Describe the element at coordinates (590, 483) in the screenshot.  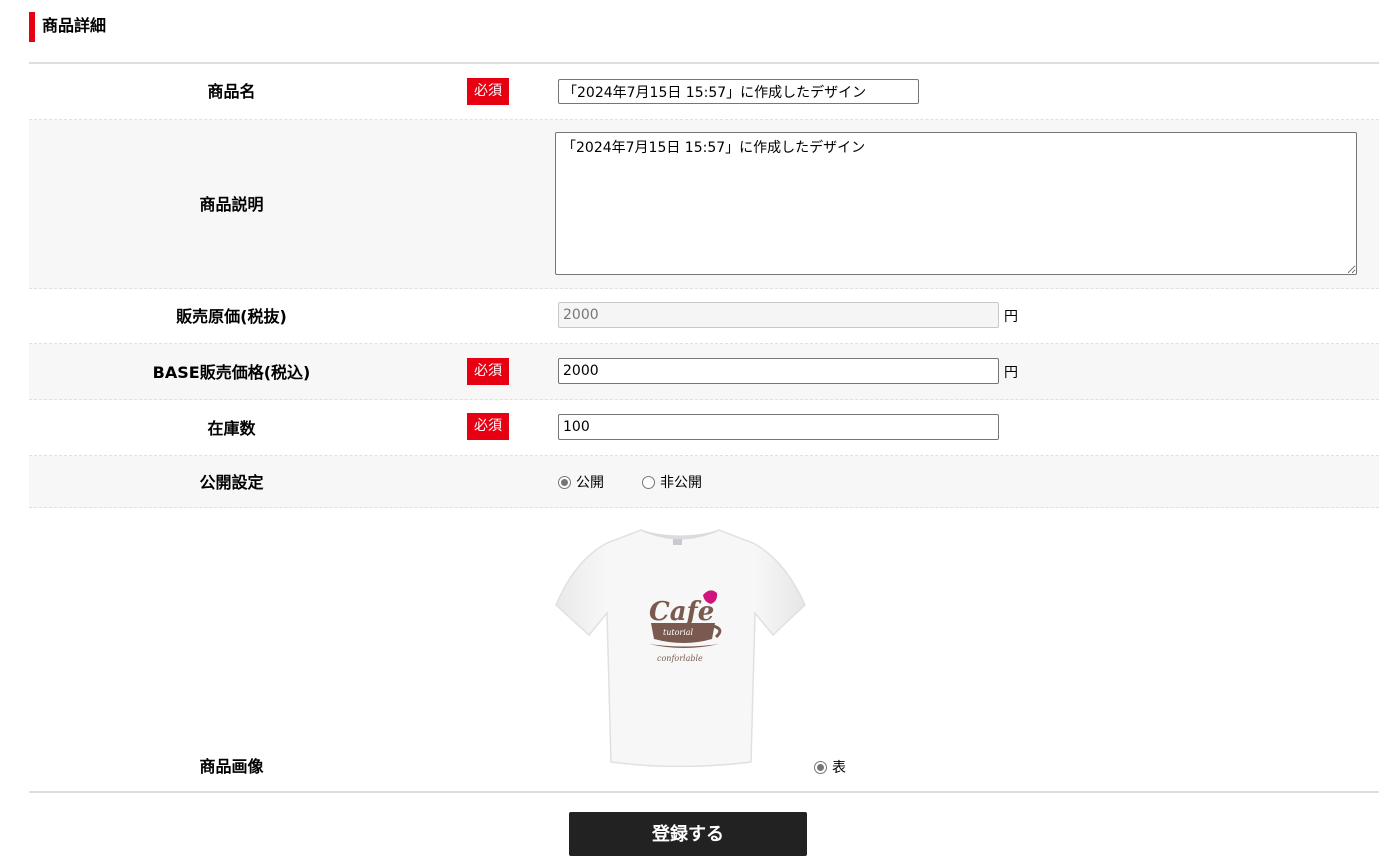
I see `radio-public-label: 公開` at that location.